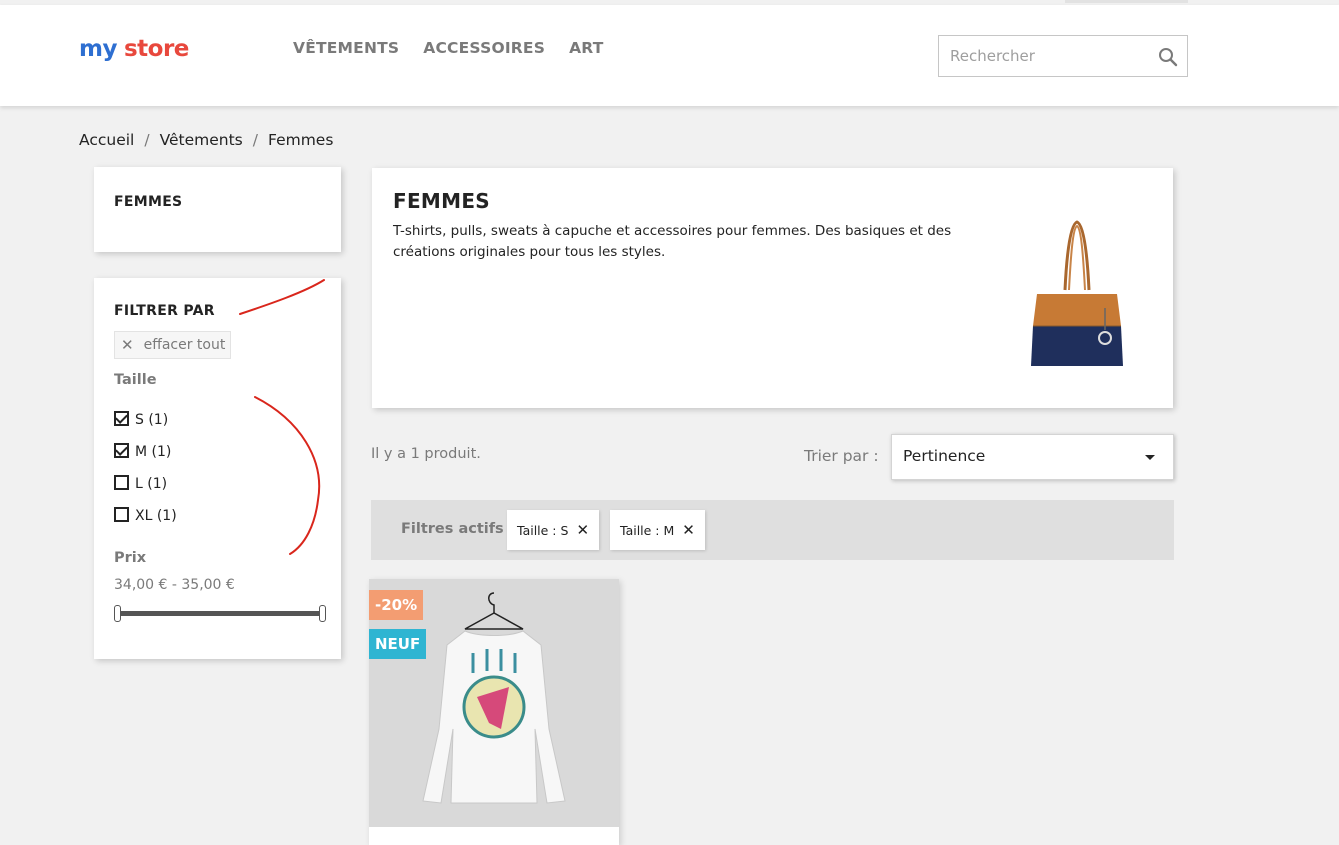 This screenshot has width=1339, height=845. What do you see at coordinates (184, 345) in the screenshot?
I see `clear-all-label: effacer tout` at bounding box center [184, 345].